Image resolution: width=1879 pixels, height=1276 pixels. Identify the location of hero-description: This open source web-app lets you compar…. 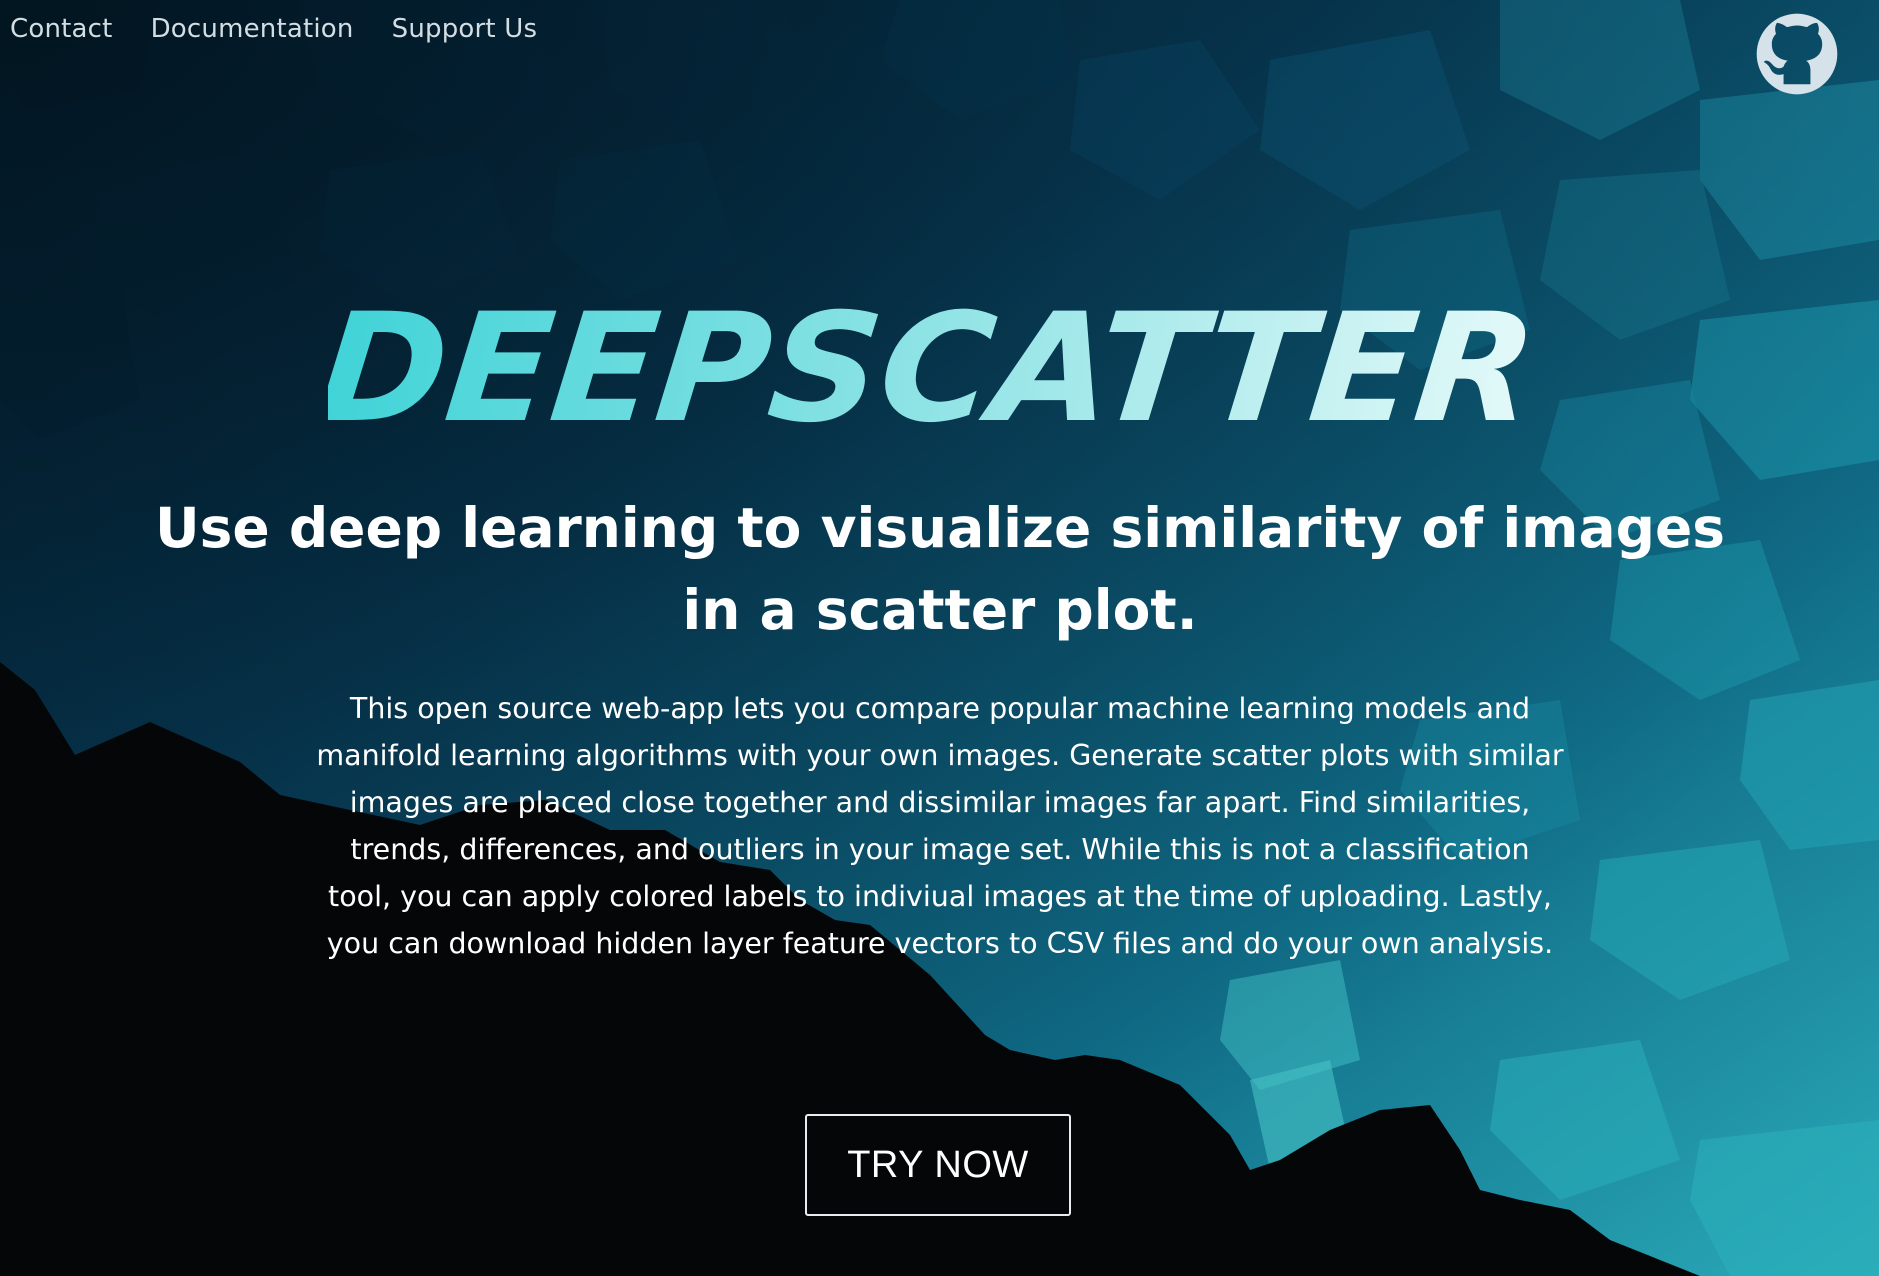
(940, 826).